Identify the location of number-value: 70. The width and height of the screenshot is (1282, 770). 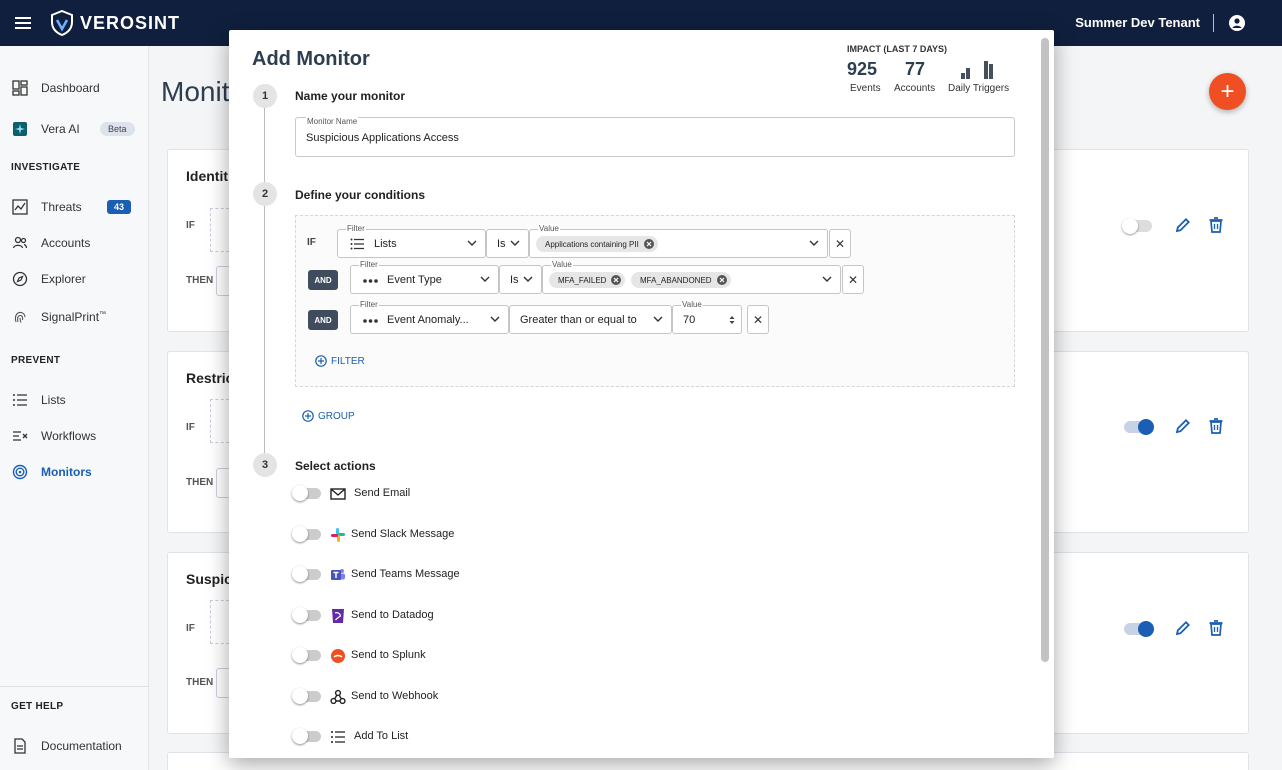
(689, 320).